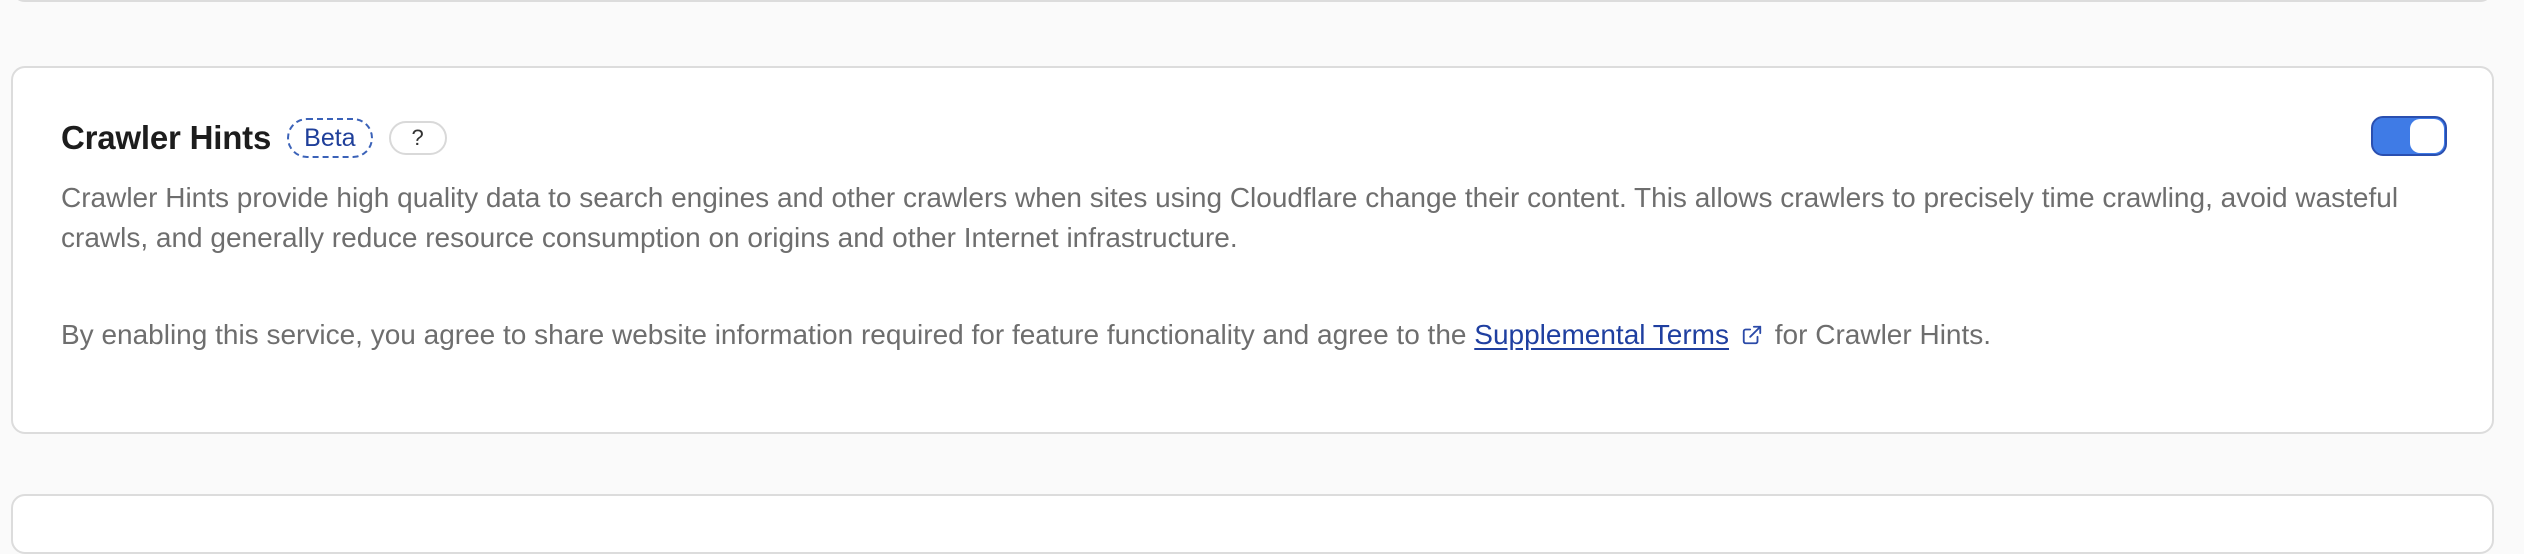 The width and height of the screenshot is (2524, 554). I want to click on card-title: Crawler Hints, so click(166, 137).